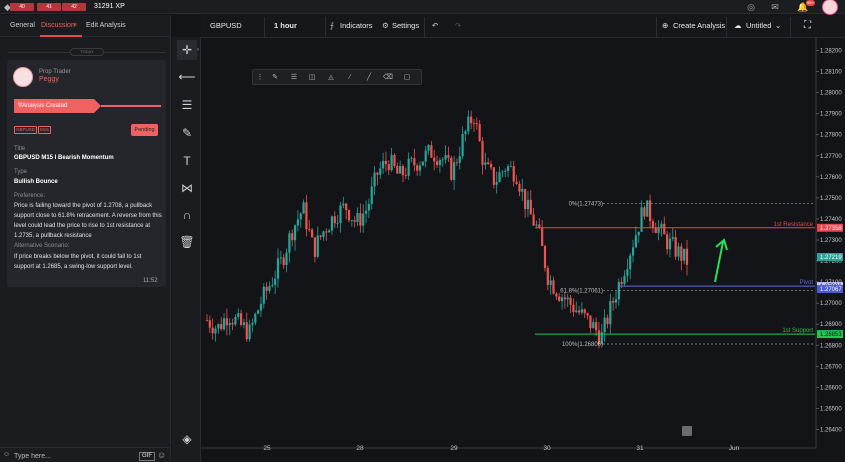 This screenshot has width=845, height=462. Describe the element at coordinates (147, 456) in the screenshot. I see `gif-button: GIF` at that location.